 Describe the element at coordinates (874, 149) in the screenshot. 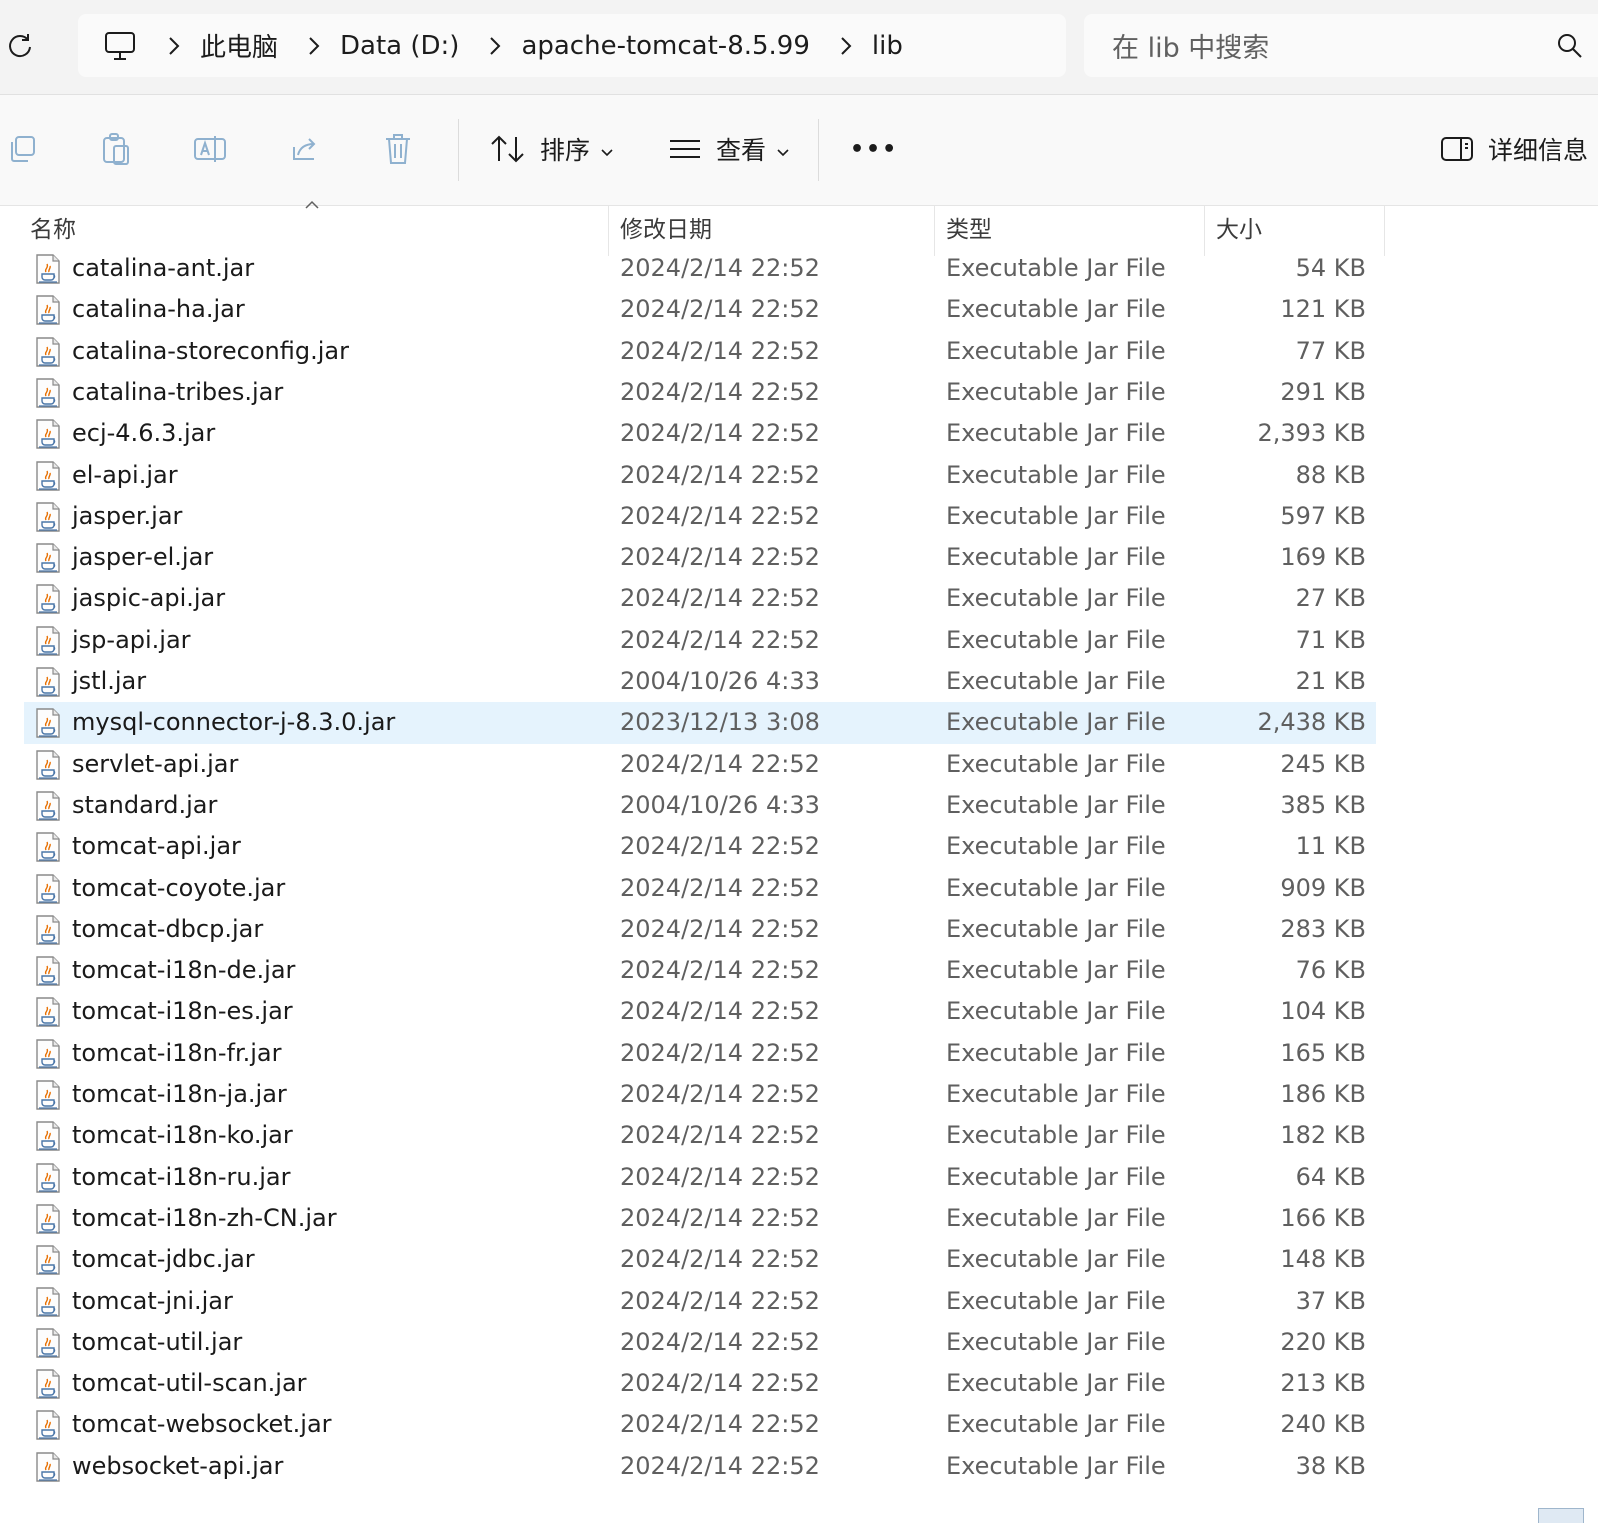

I see `more-options-button: •••` at that location.